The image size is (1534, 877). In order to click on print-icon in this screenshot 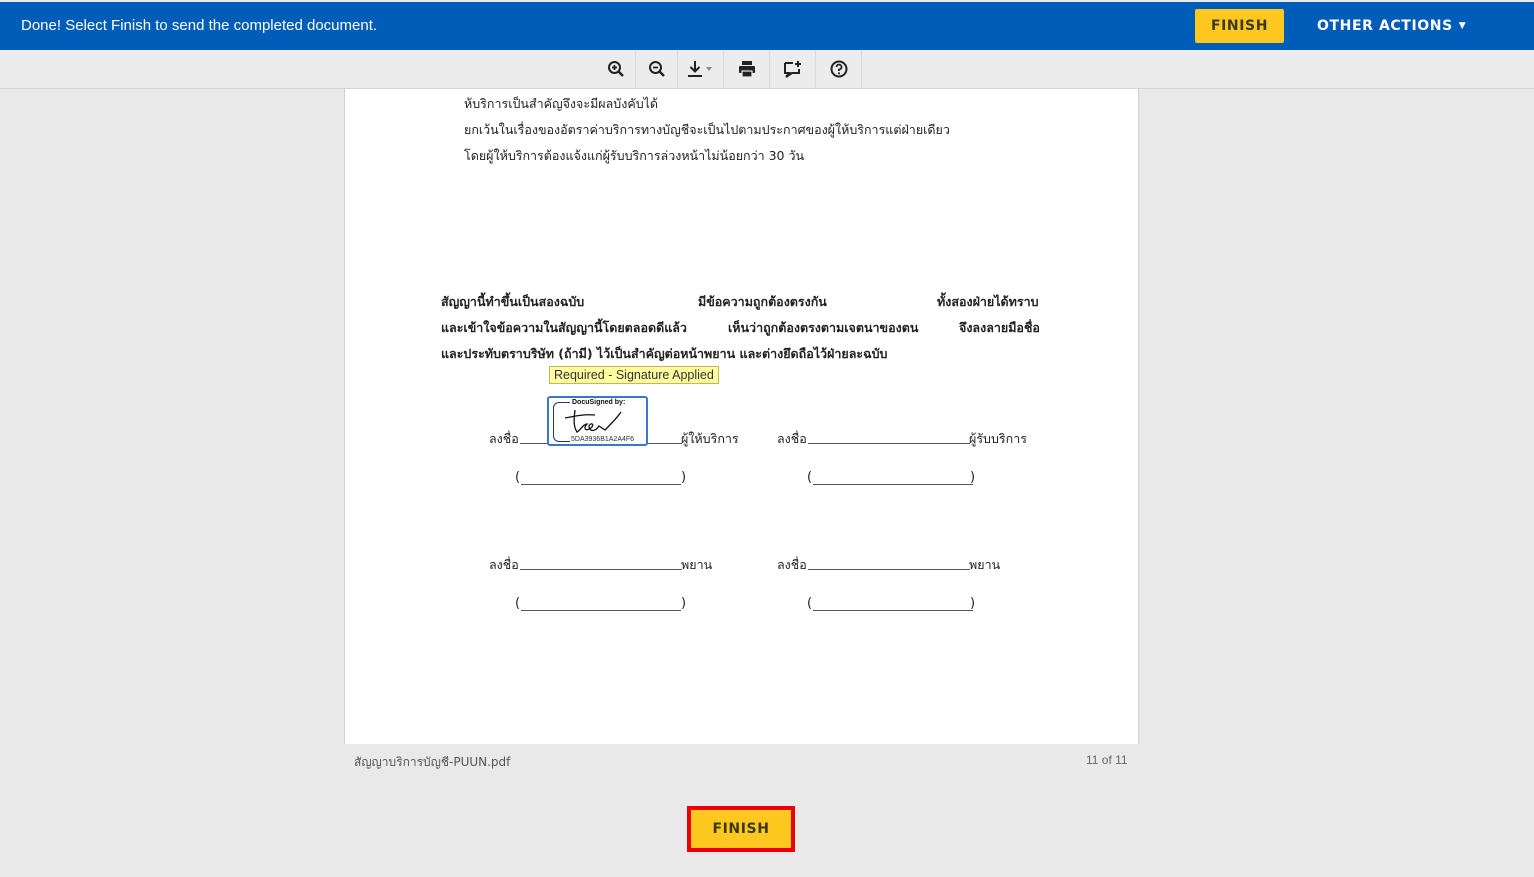, I will do `click(746, 69)`.